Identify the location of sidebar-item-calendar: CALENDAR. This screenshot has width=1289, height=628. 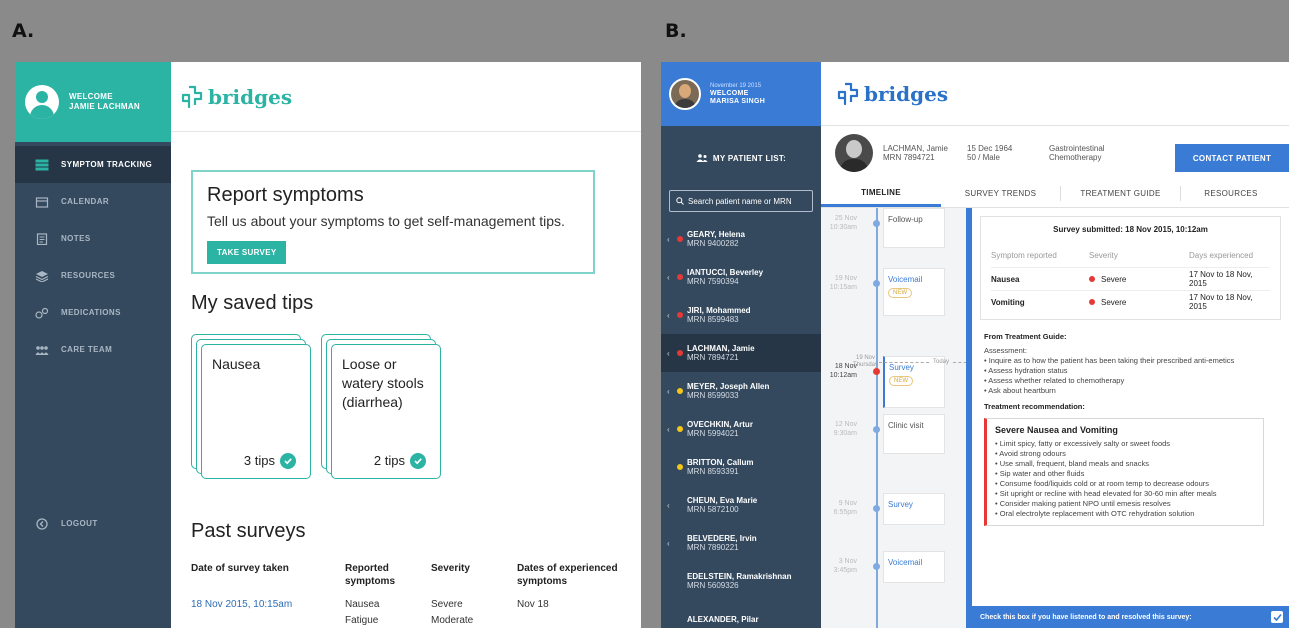
(93, 201).